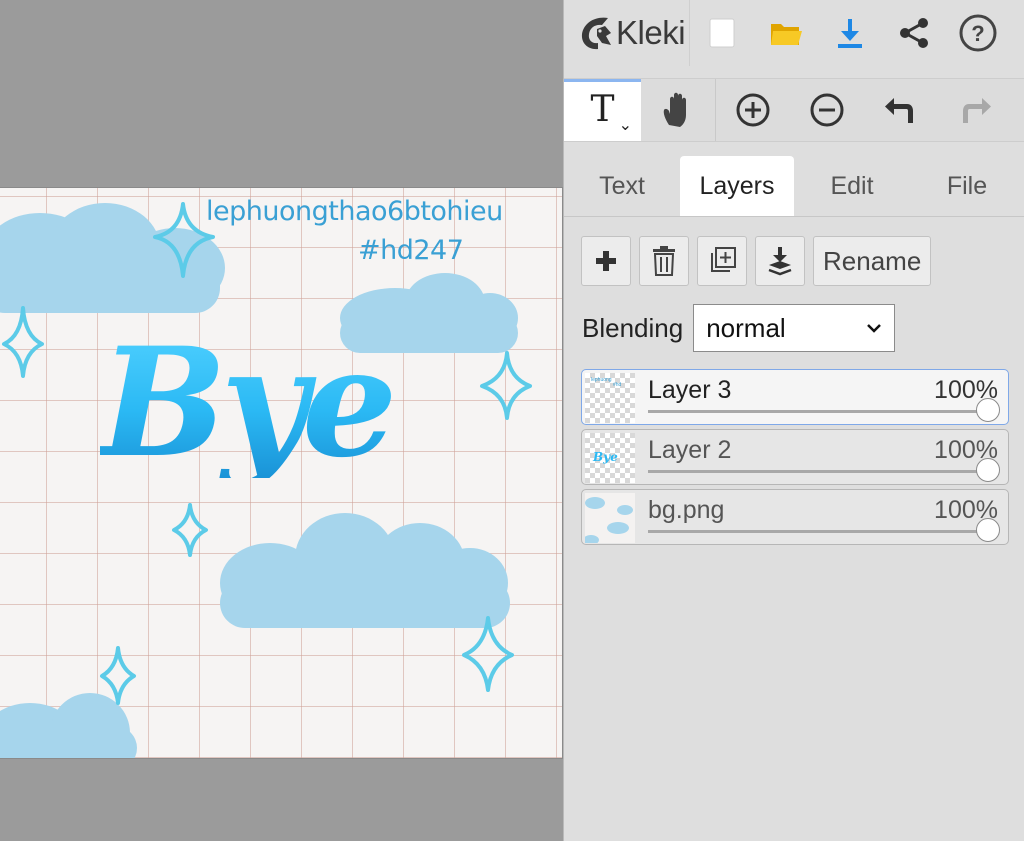 The width and height of the screenshot is (1024, 841). What do you see at coordinates (601, 380) in the screenshot?
I see `svg-text: lephuong` at bounding box center [601, 380].